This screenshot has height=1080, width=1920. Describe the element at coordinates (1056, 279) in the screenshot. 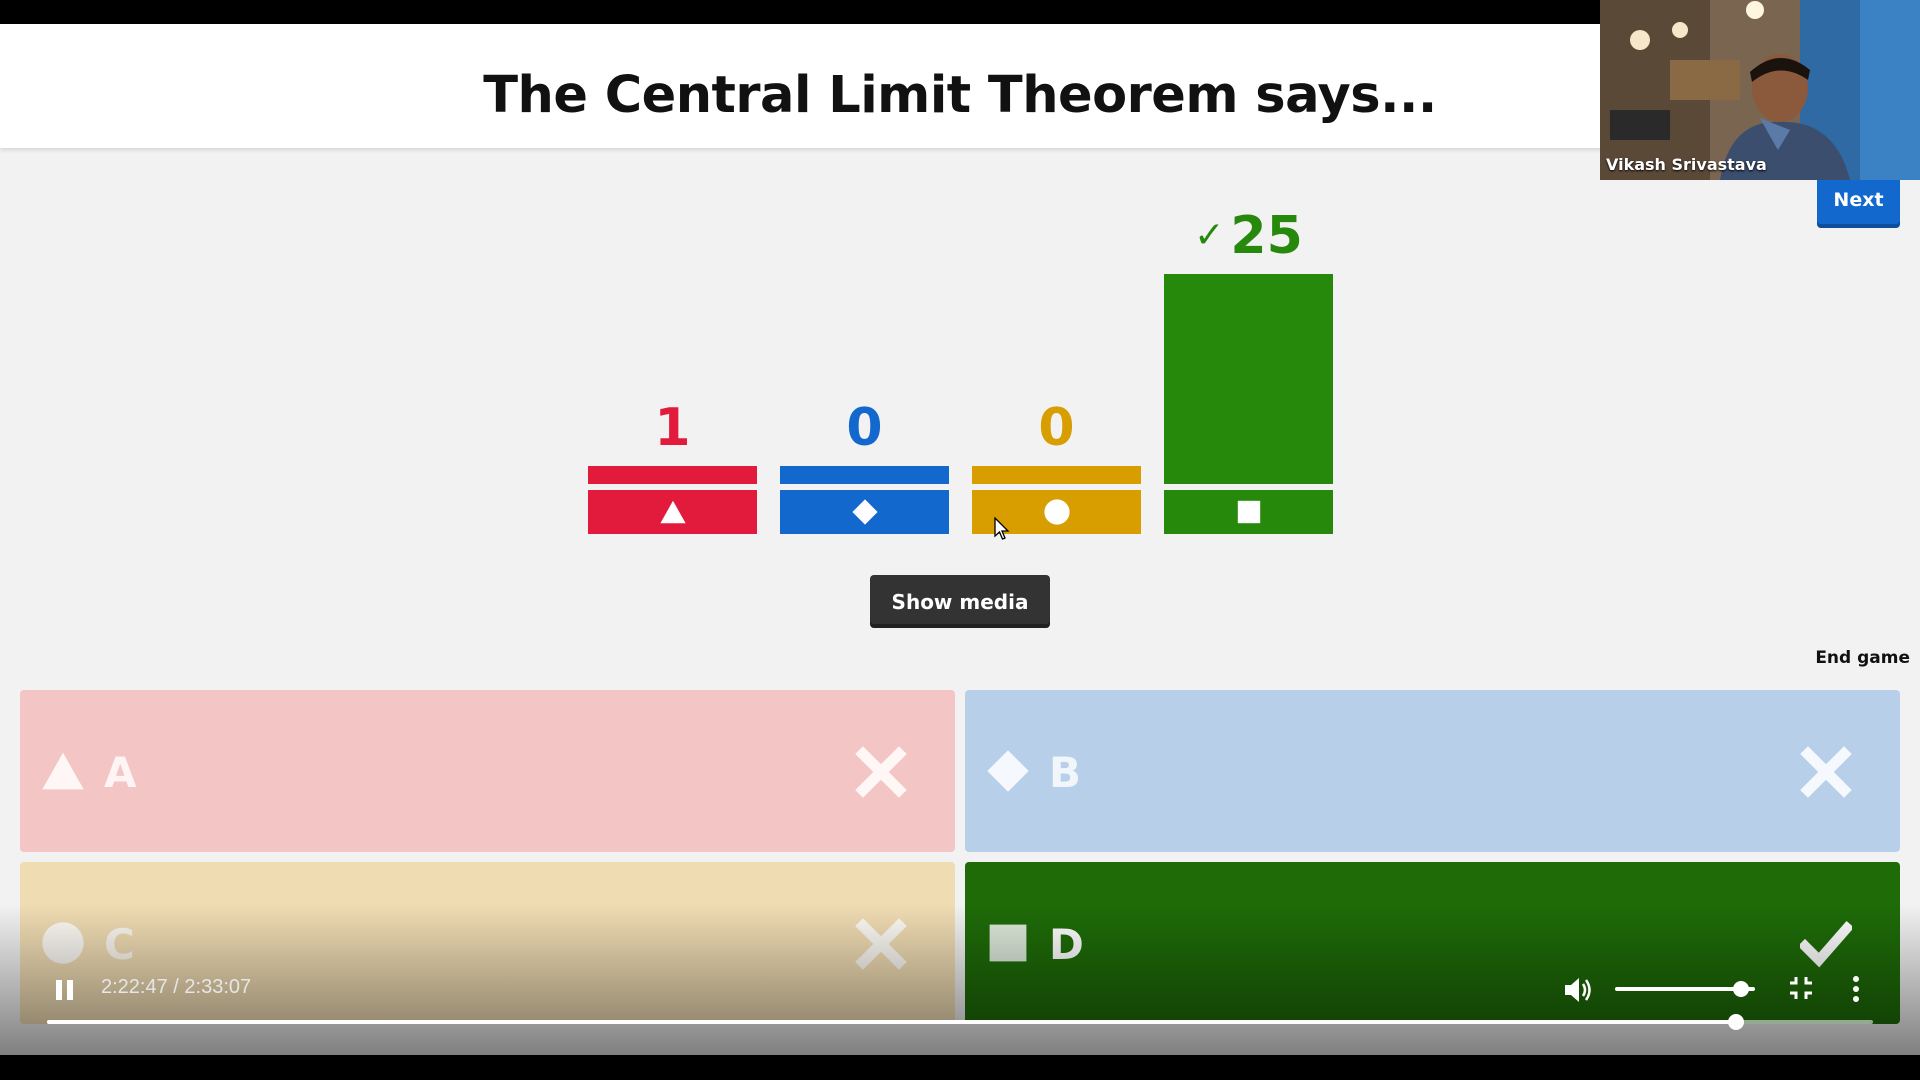

I see `result-column-circle: 0` at that location.